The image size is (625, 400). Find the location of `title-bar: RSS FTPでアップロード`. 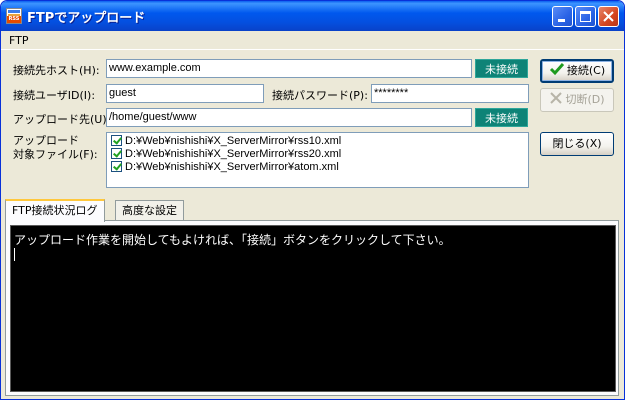

title-bar: RSS FTPでアップロード is located at coordinates (312, 16).